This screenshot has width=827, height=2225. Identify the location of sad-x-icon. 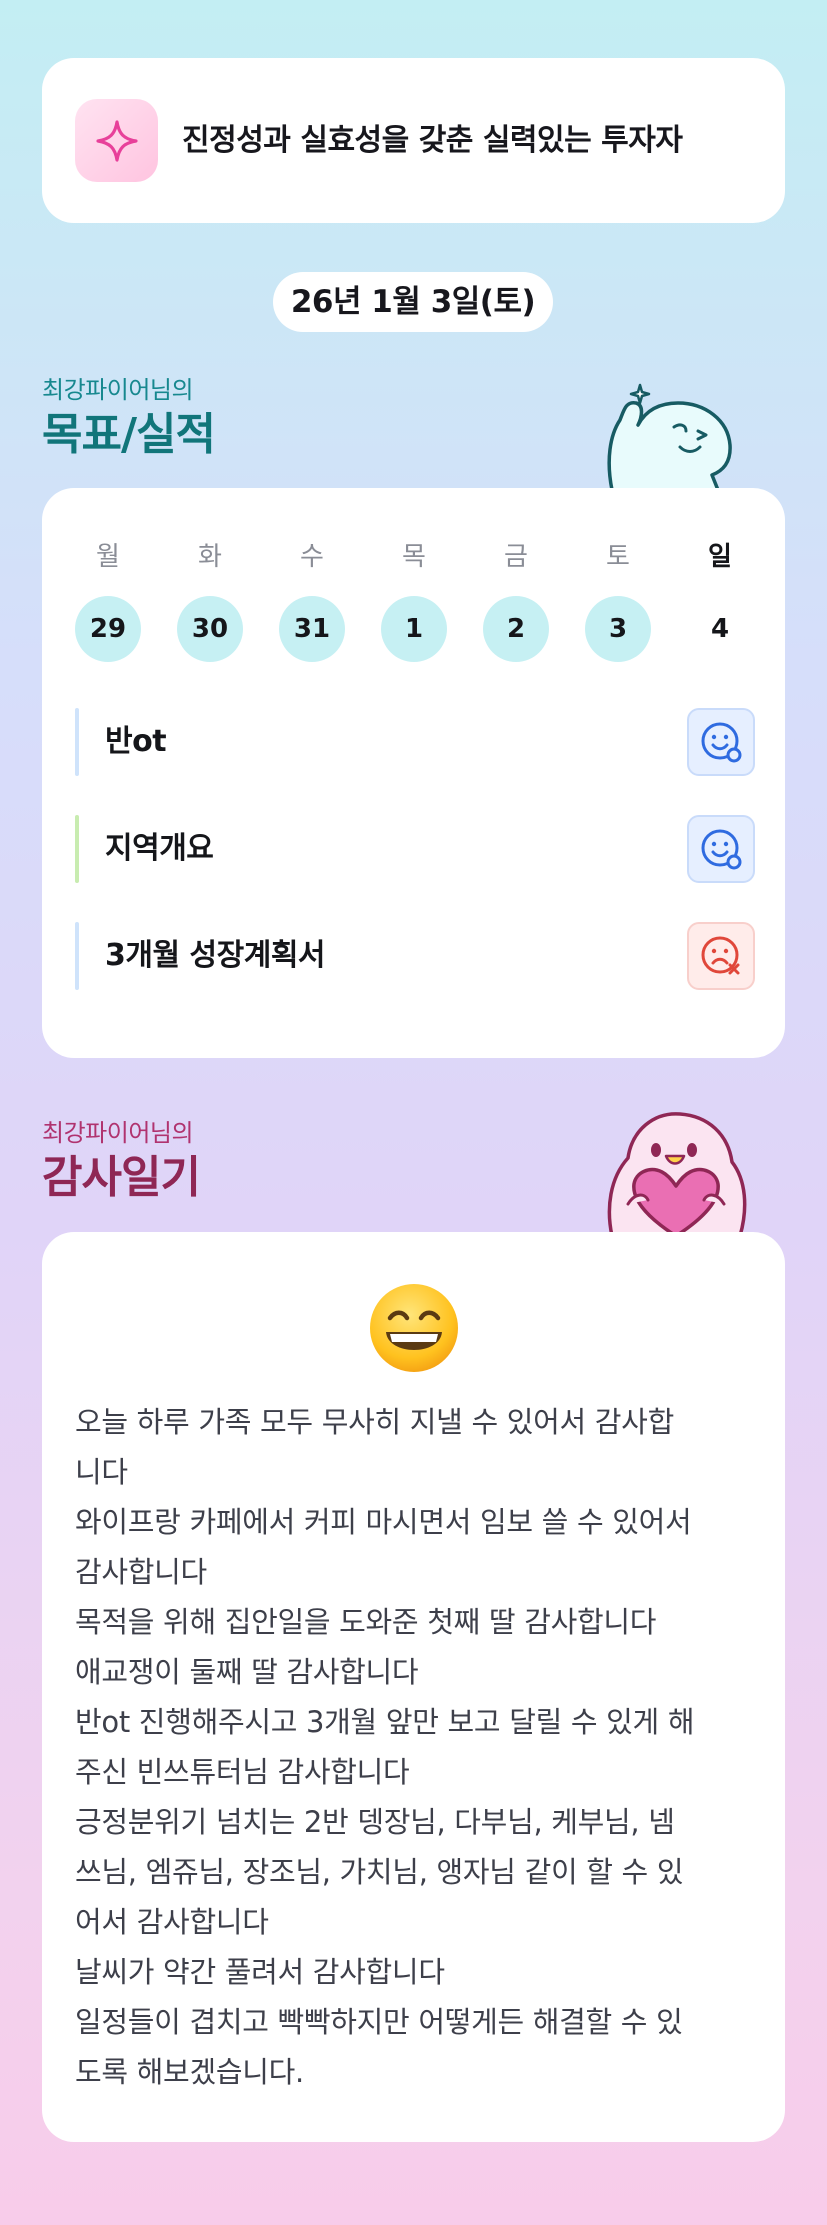
(721, 956).